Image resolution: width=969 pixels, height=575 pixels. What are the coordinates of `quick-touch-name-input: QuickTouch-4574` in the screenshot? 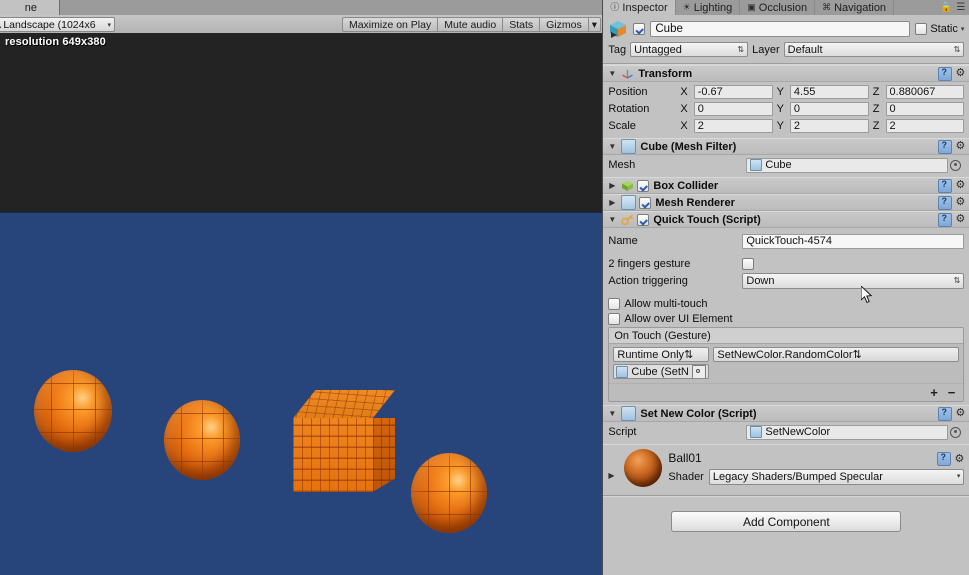 It's located at (853, 241).